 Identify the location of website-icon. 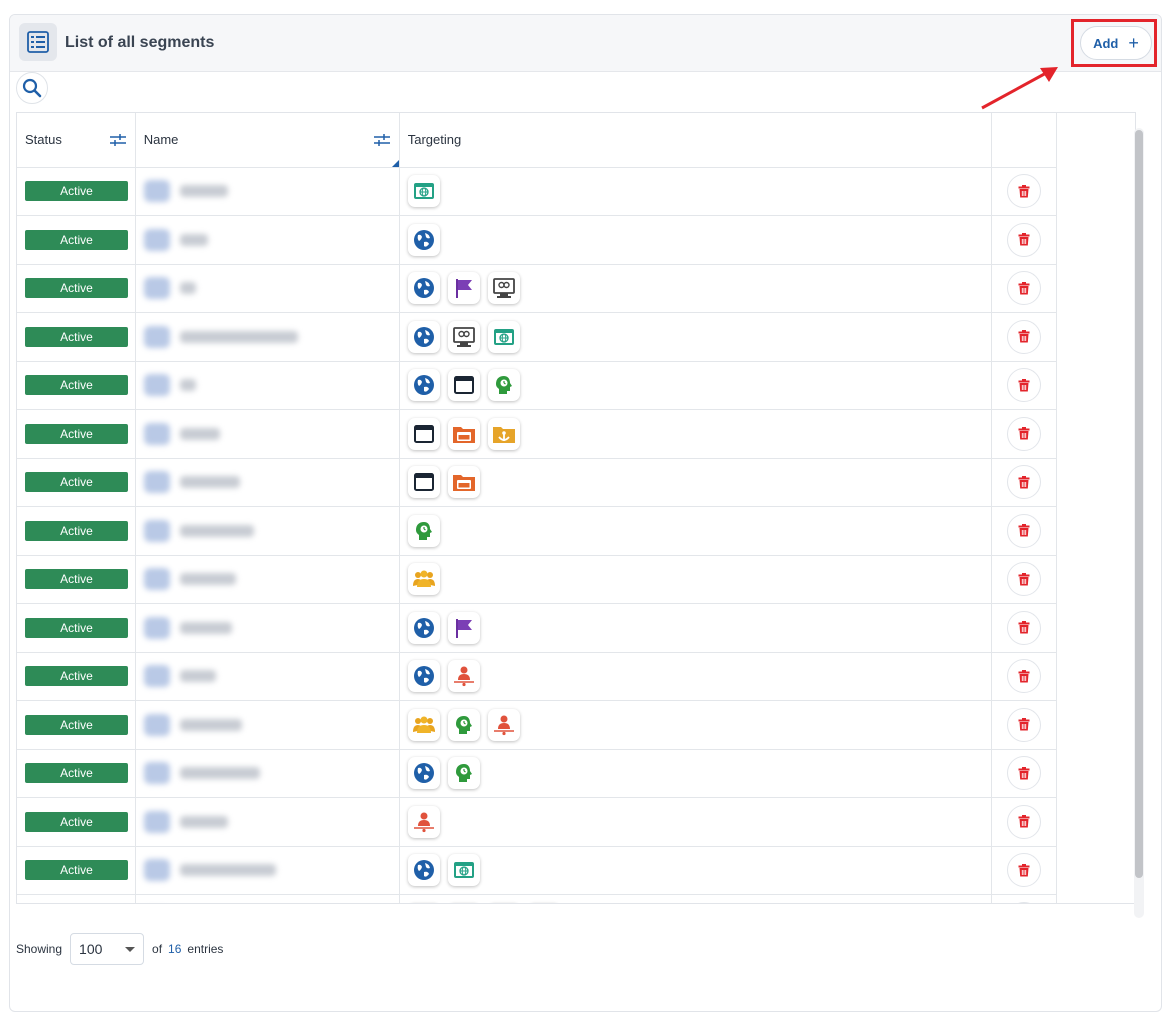
(543, 902).